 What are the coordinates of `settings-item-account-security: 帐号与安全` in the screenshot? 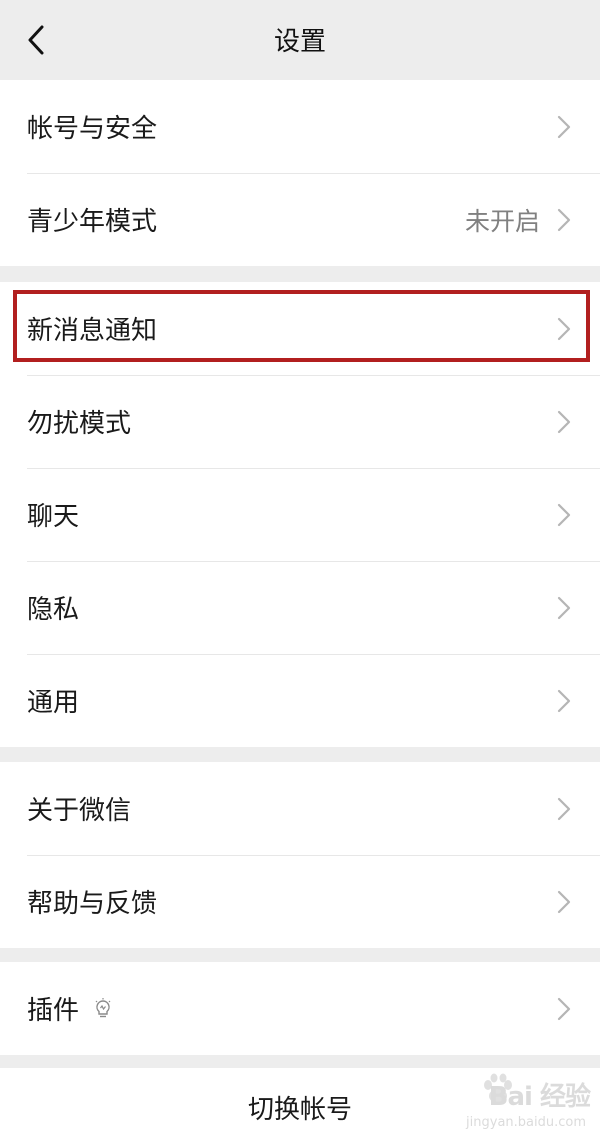 It's located at (300, 126).